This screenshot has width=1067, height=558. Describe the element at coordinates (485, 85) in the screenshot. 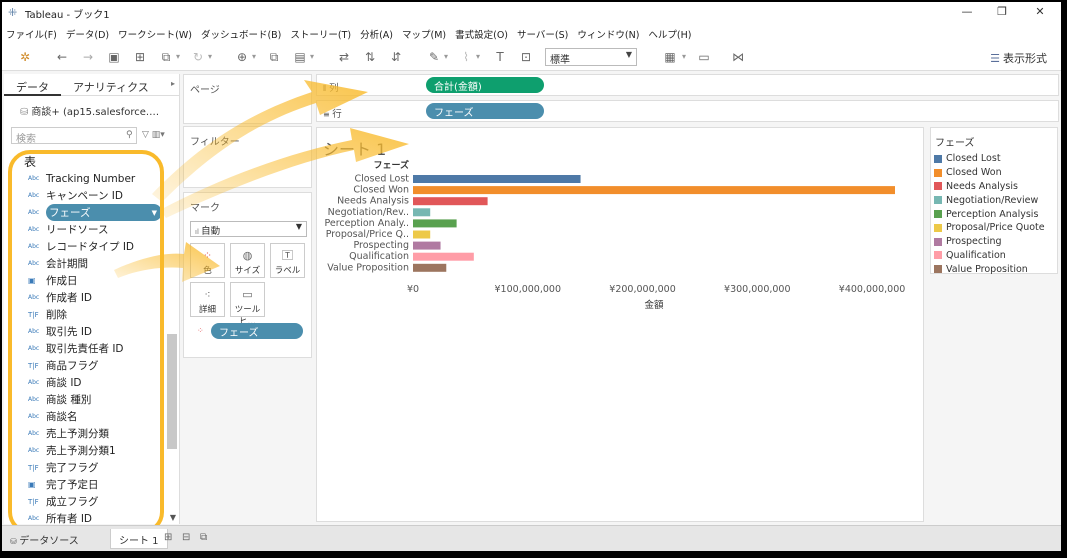

I see `columns-sum-amount-pill: 合計(金額)` at that location.